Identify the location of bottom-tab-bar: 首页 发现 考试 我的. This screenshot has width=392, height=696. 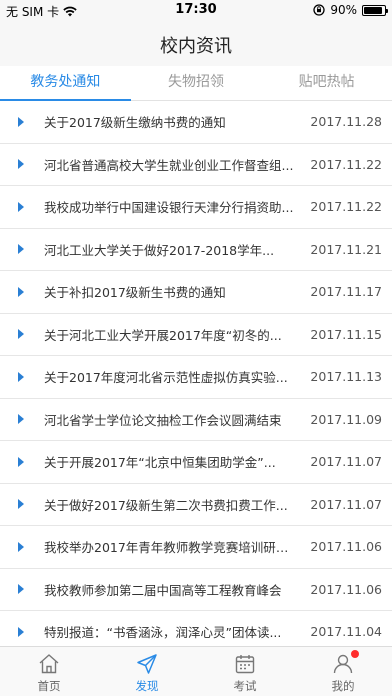
(196, 671).